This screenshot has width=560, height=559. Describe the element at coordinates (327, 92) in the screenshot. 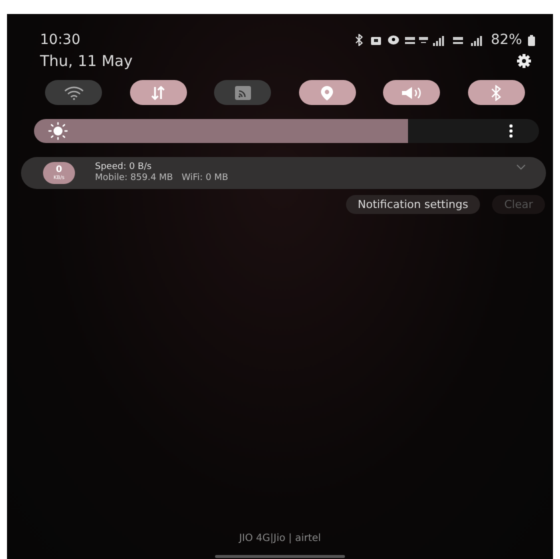

I see `location-toggle` at that location.